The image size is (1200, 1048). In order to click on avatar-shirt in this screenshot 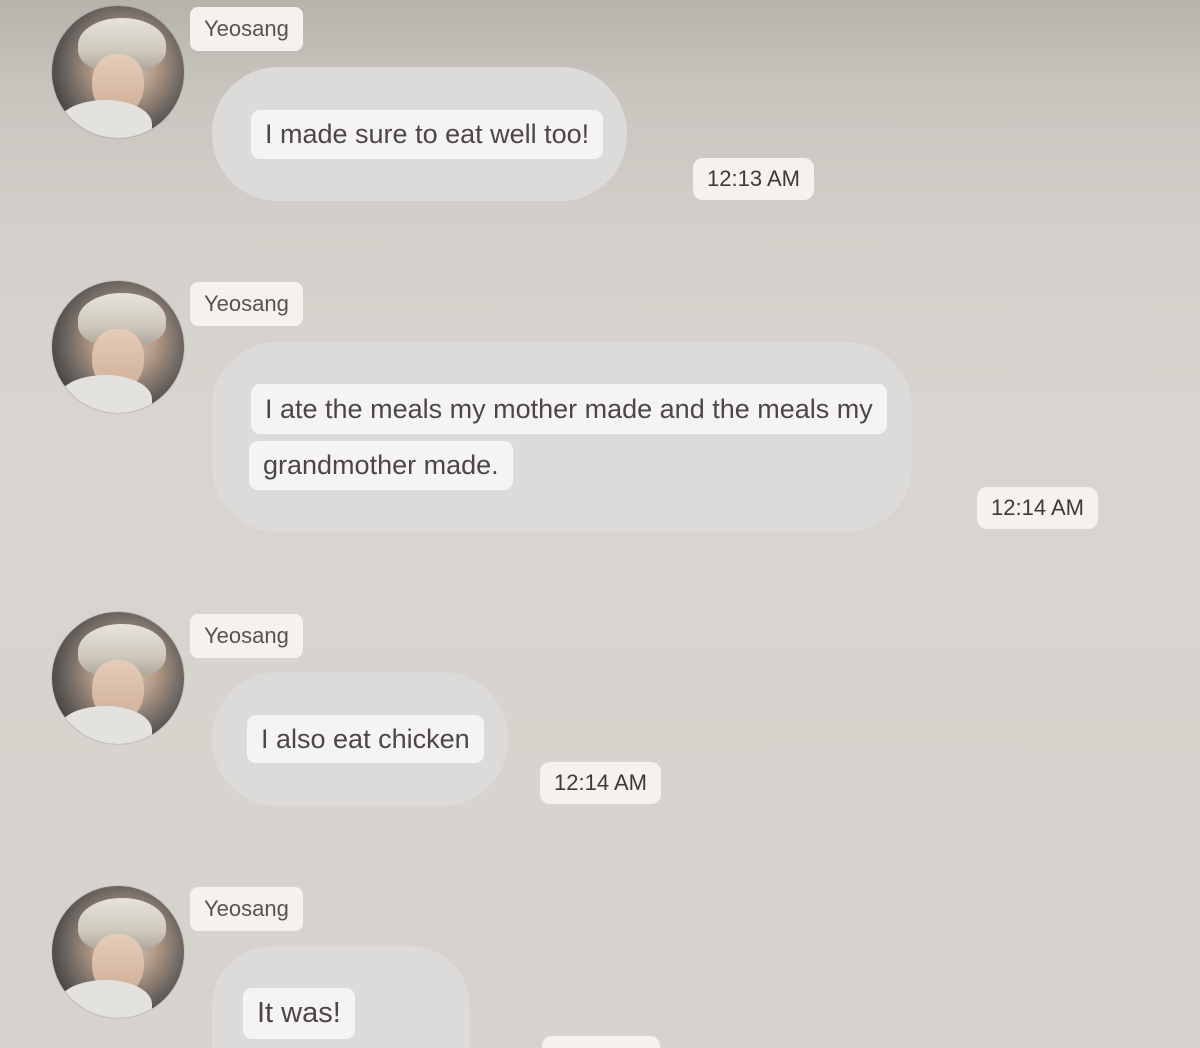, I will do `click(105, 999)`.